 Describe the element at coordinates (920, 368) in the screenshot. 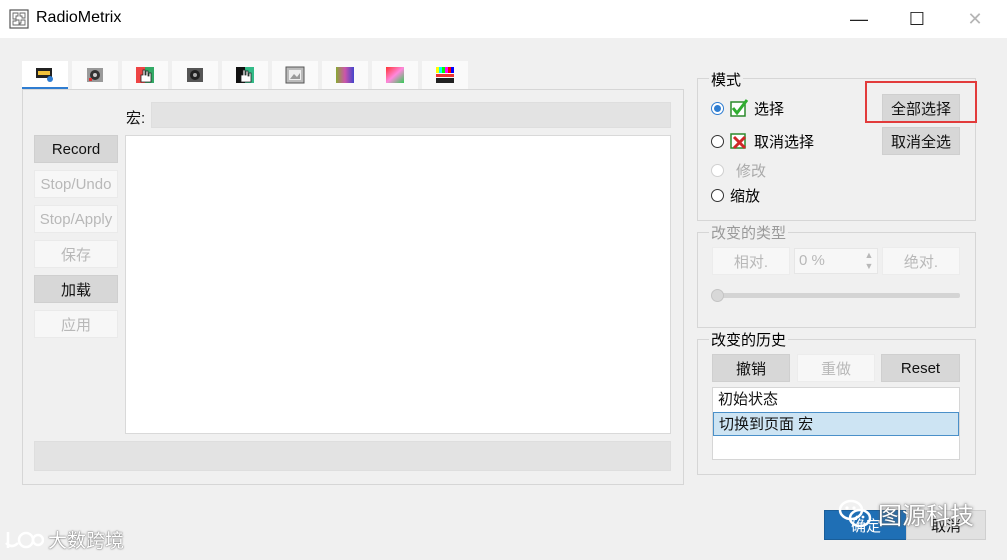

I see `reset-button: Reset` at that location.